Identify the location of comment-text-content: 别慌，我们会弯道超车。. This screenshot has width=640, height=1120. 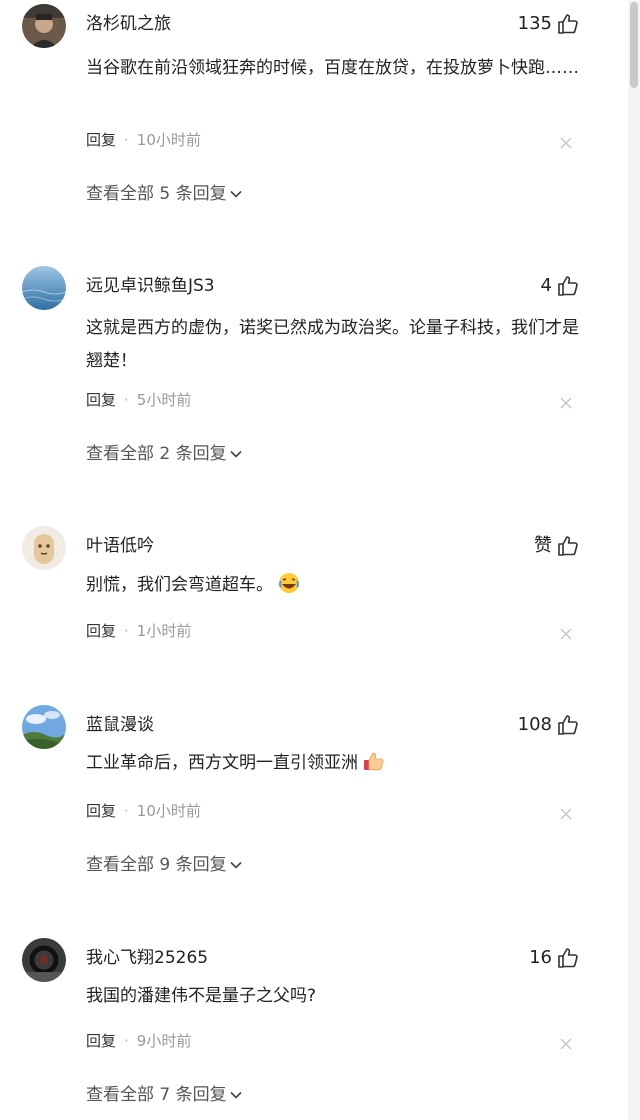
(179, 585).